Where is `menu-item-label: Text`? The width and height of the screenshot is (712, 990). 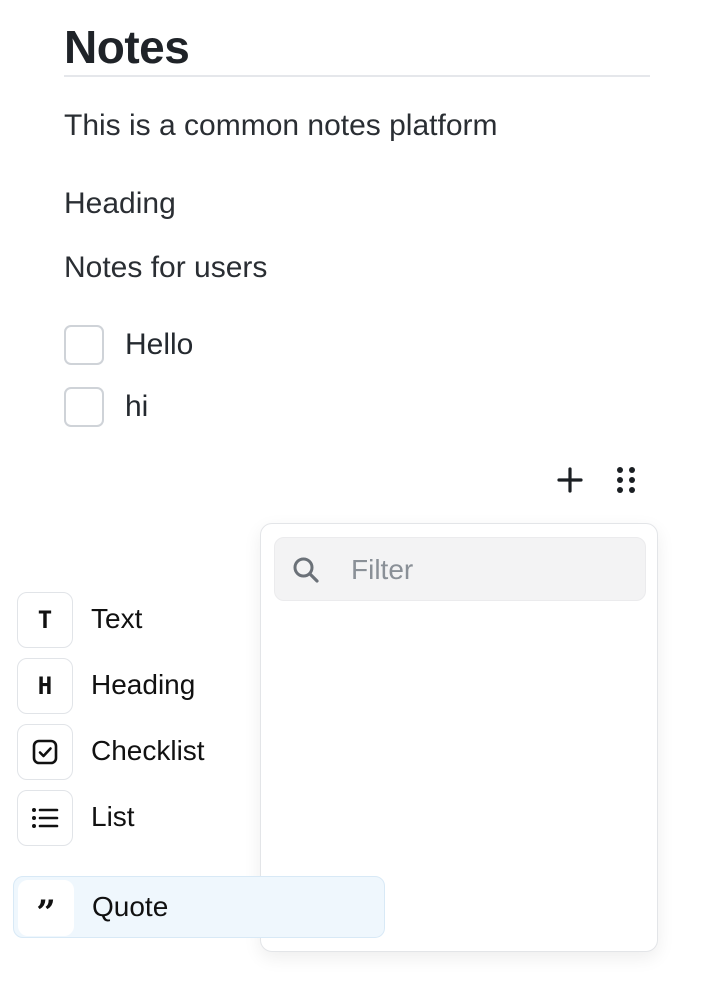 menu-item-label: Text is located at coordinates (117, 618).